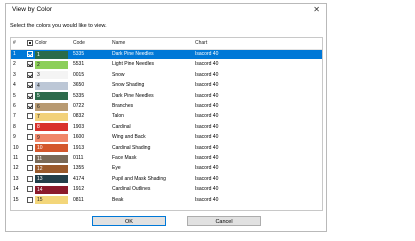 This screenshot has height=241, width=415. I want to click on color-cell: 4, so click(52, 85).